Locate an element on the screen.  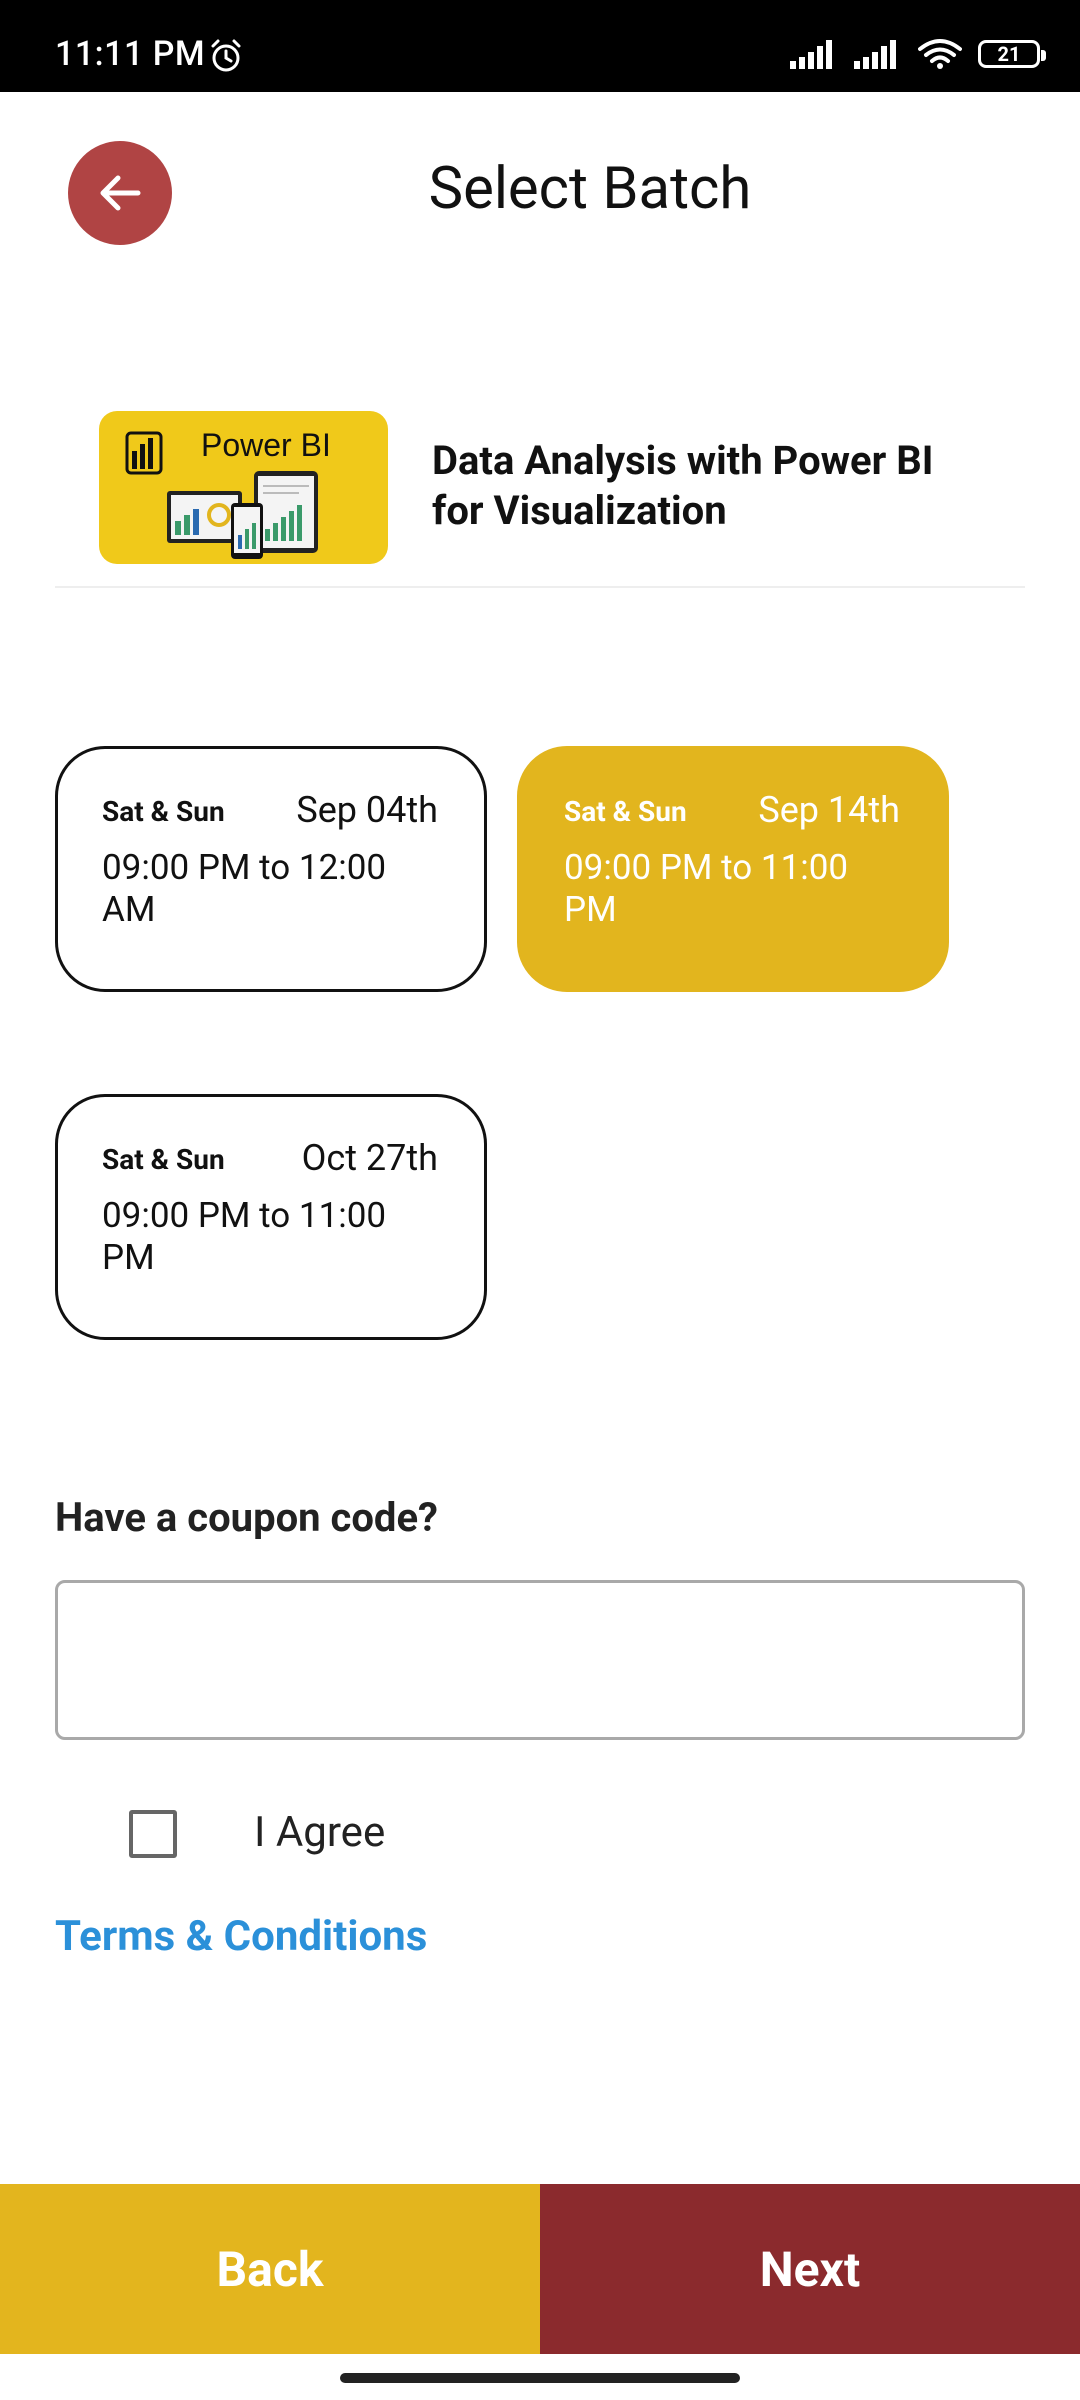
next-button: Next is located at coordinates (810, 2269).